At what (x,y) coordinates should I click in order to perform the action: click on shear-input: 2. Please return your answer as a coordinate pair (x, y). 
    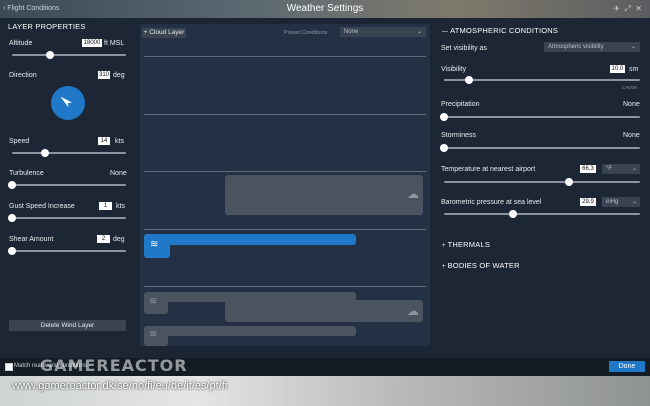
    Looking at the image, I should click on (103, 239).